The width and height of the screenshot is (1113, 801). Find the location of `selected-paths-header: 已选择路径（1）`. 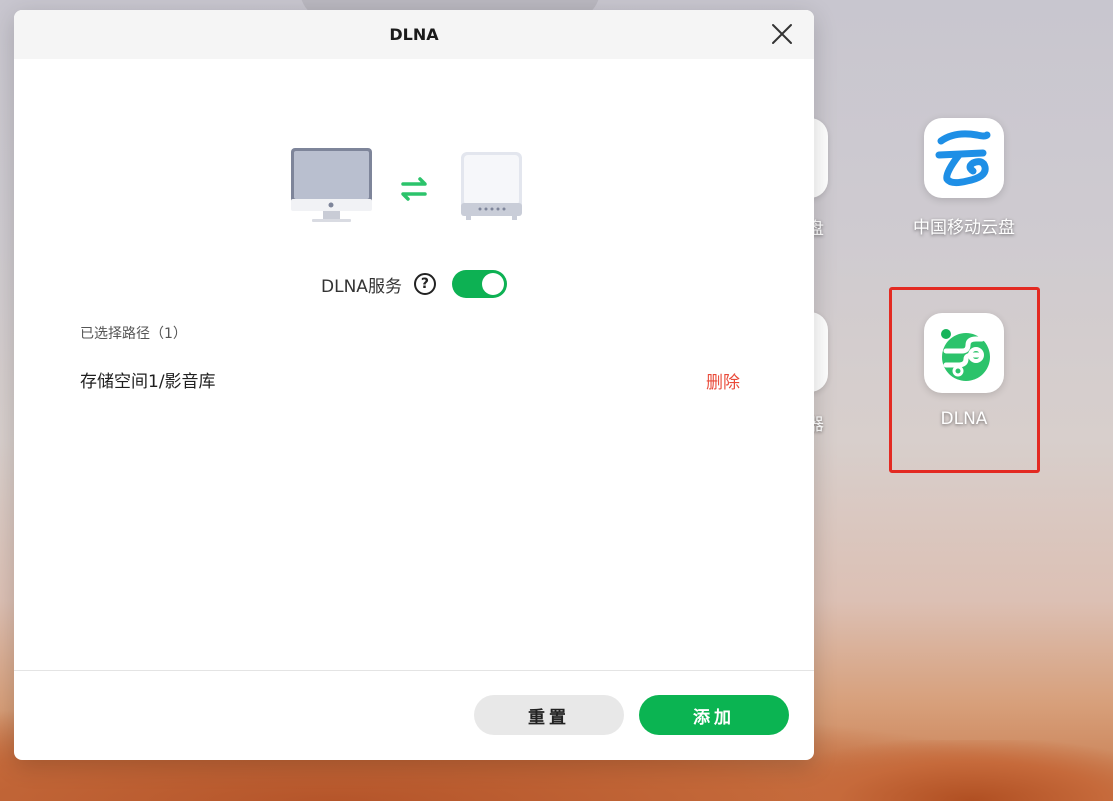

selected-paths-header: 已选择路径（1） is located at coordinates (133, 334).